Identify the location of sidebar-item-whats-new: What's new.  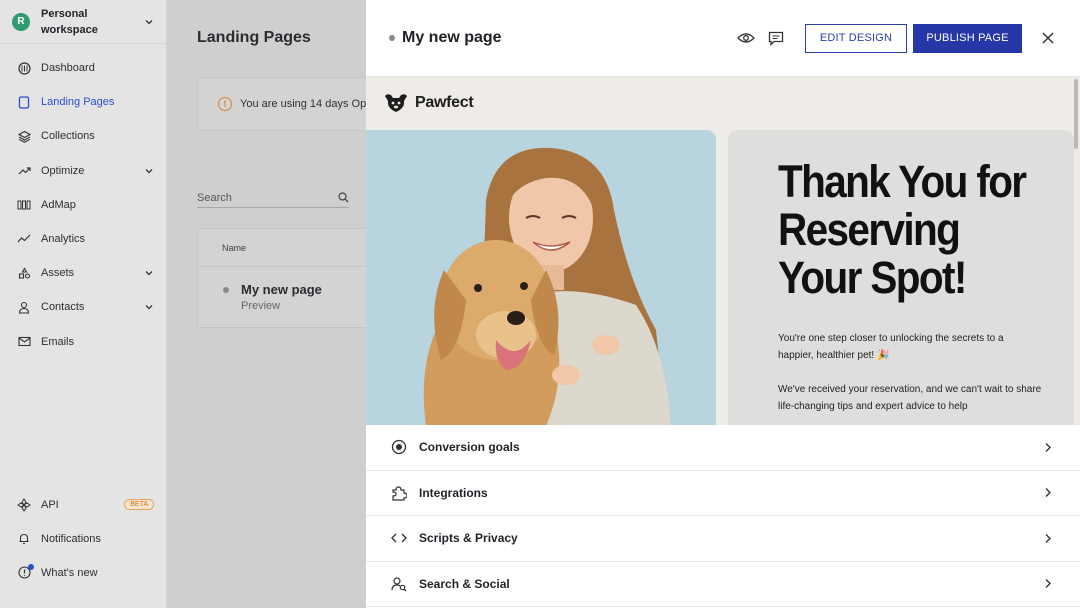
(83, 573).